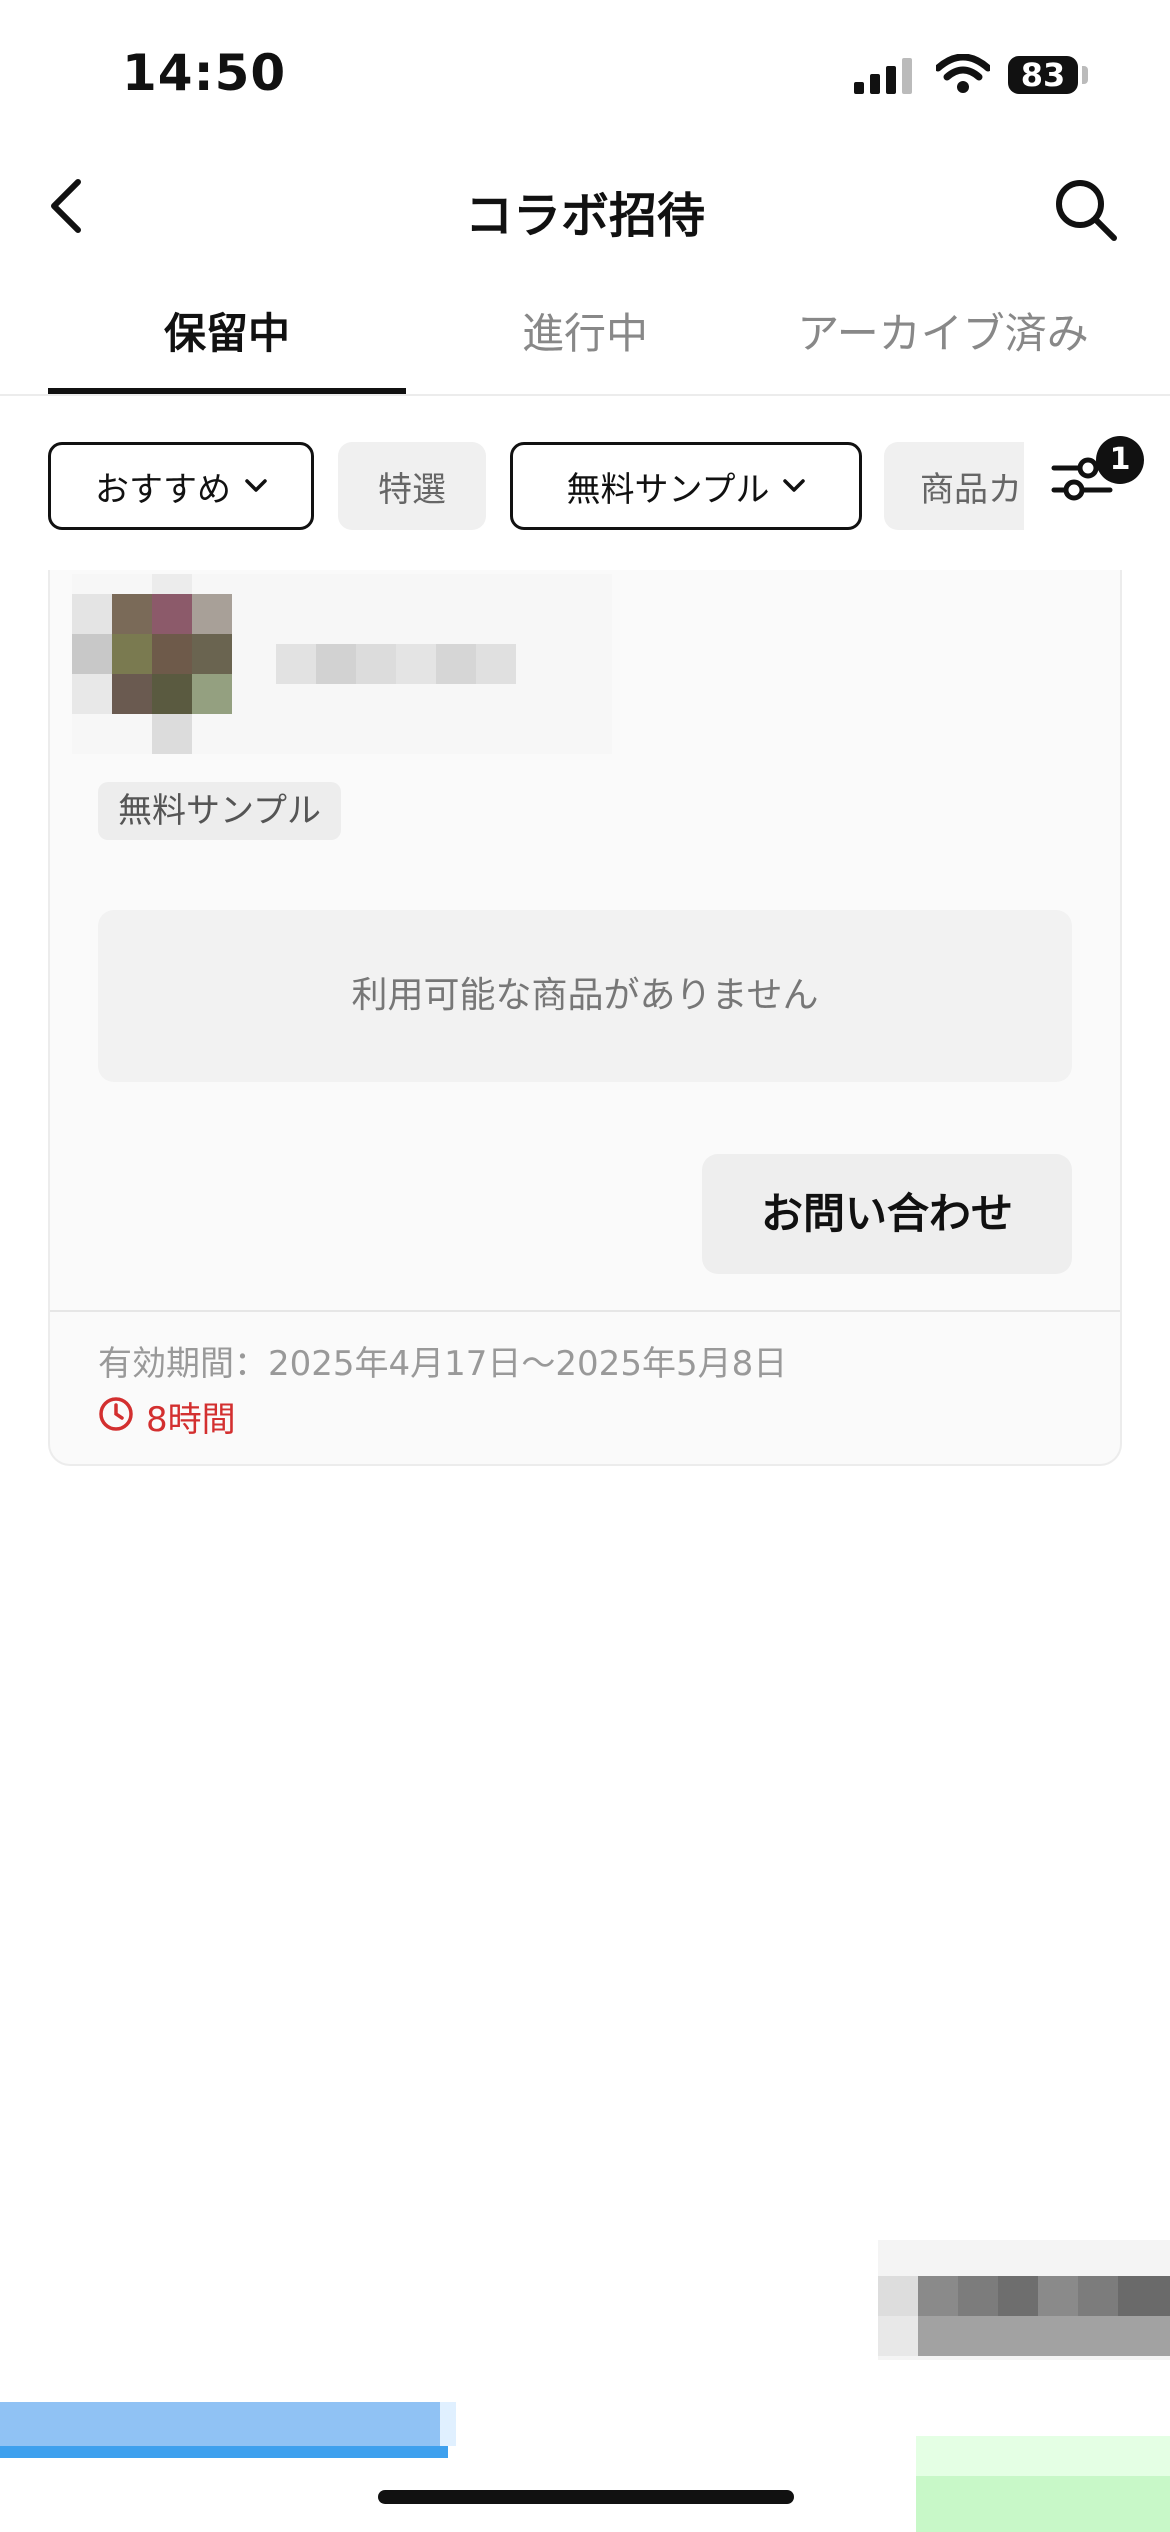 This screenshot has height=2532, width=1170. I want to click on wifi-icon, so click(963, 73).